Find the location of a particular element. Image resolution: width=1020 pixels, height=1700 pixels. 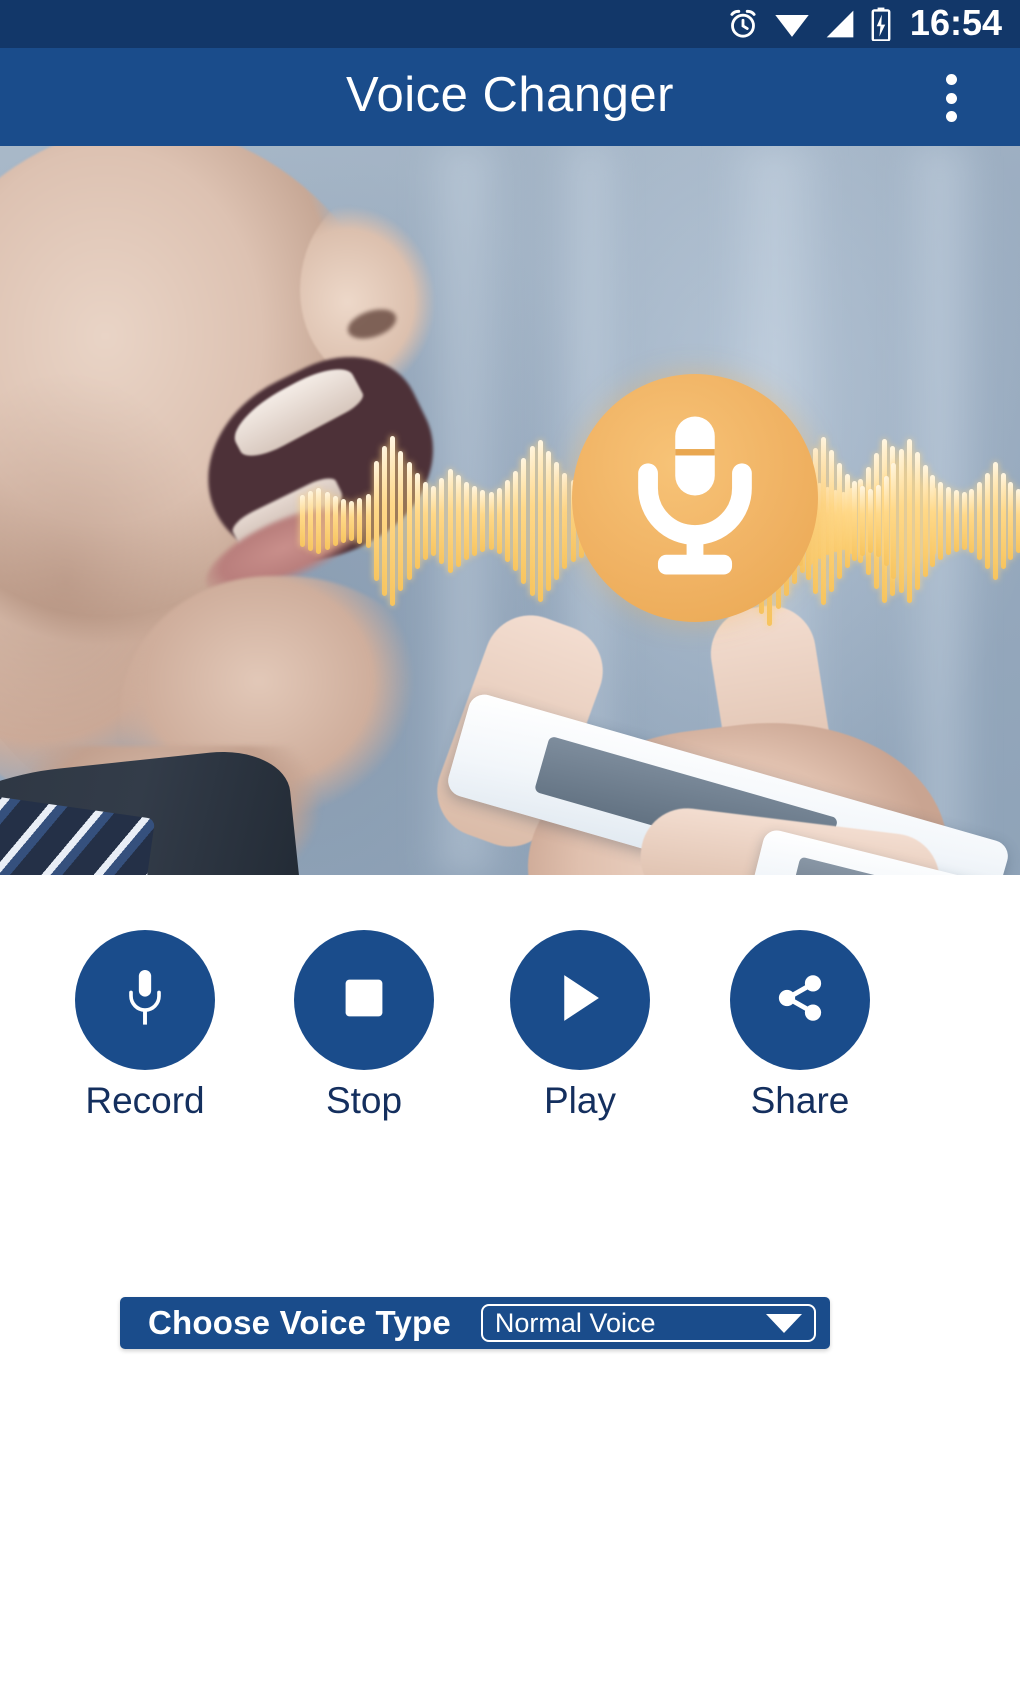

microphone-badge is located at coordinates (695, 498).